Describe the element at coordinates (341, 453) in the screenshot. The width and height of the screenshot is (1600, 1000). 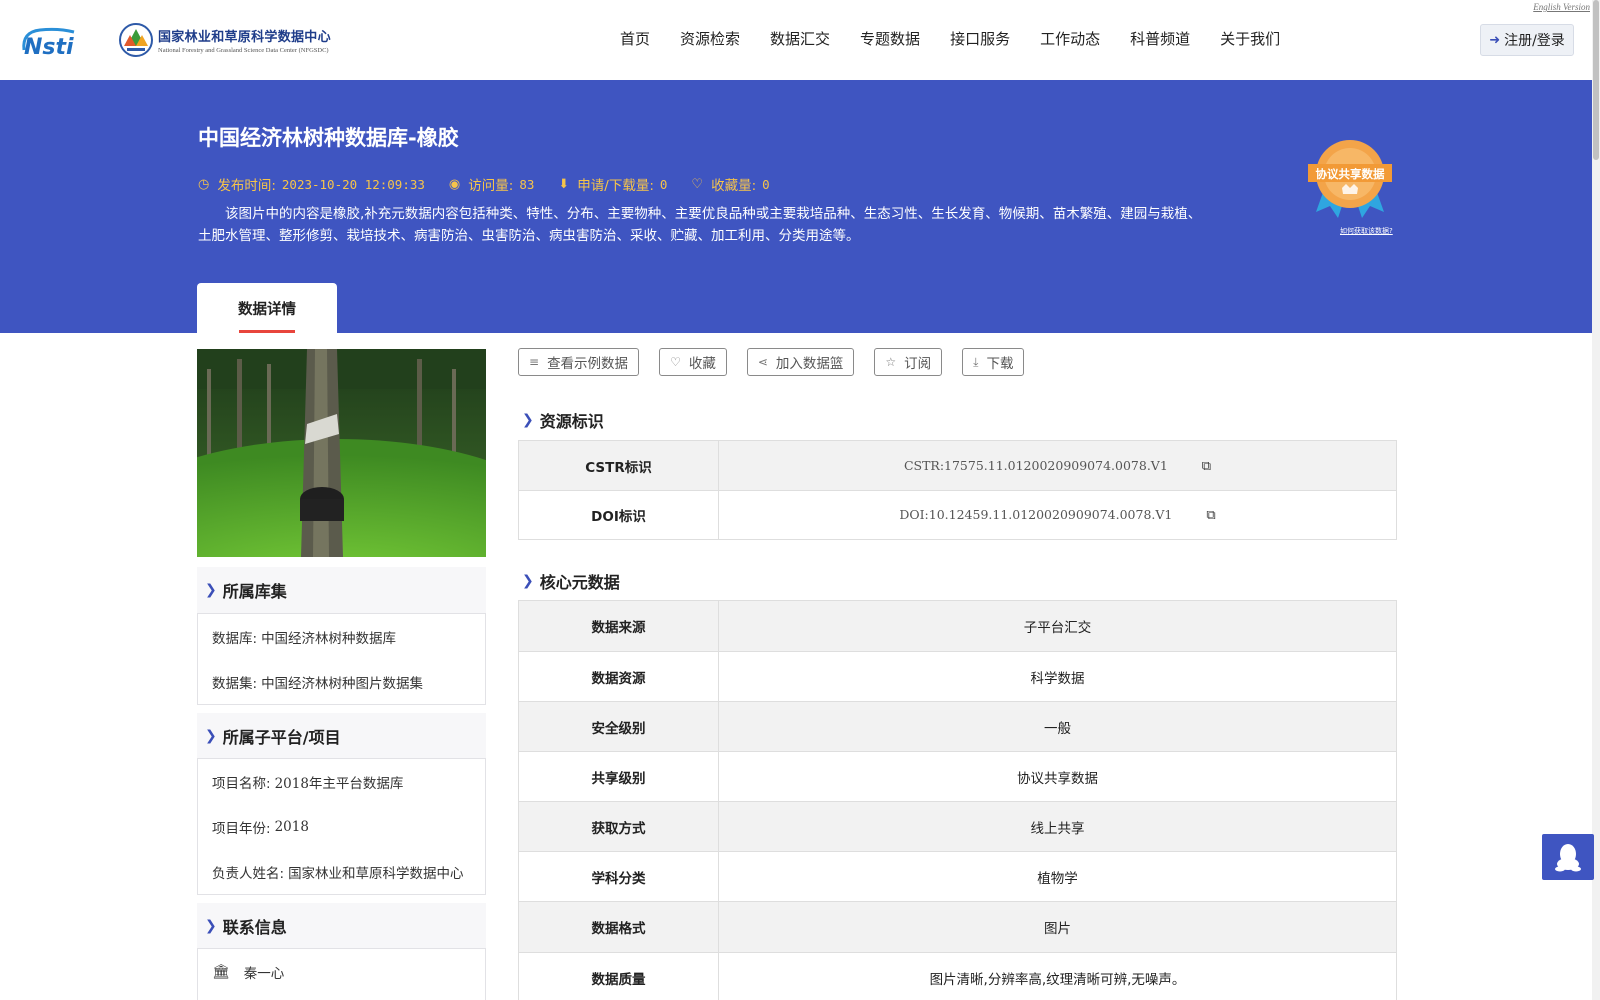
I see `dataset-thumbnail` at that location.